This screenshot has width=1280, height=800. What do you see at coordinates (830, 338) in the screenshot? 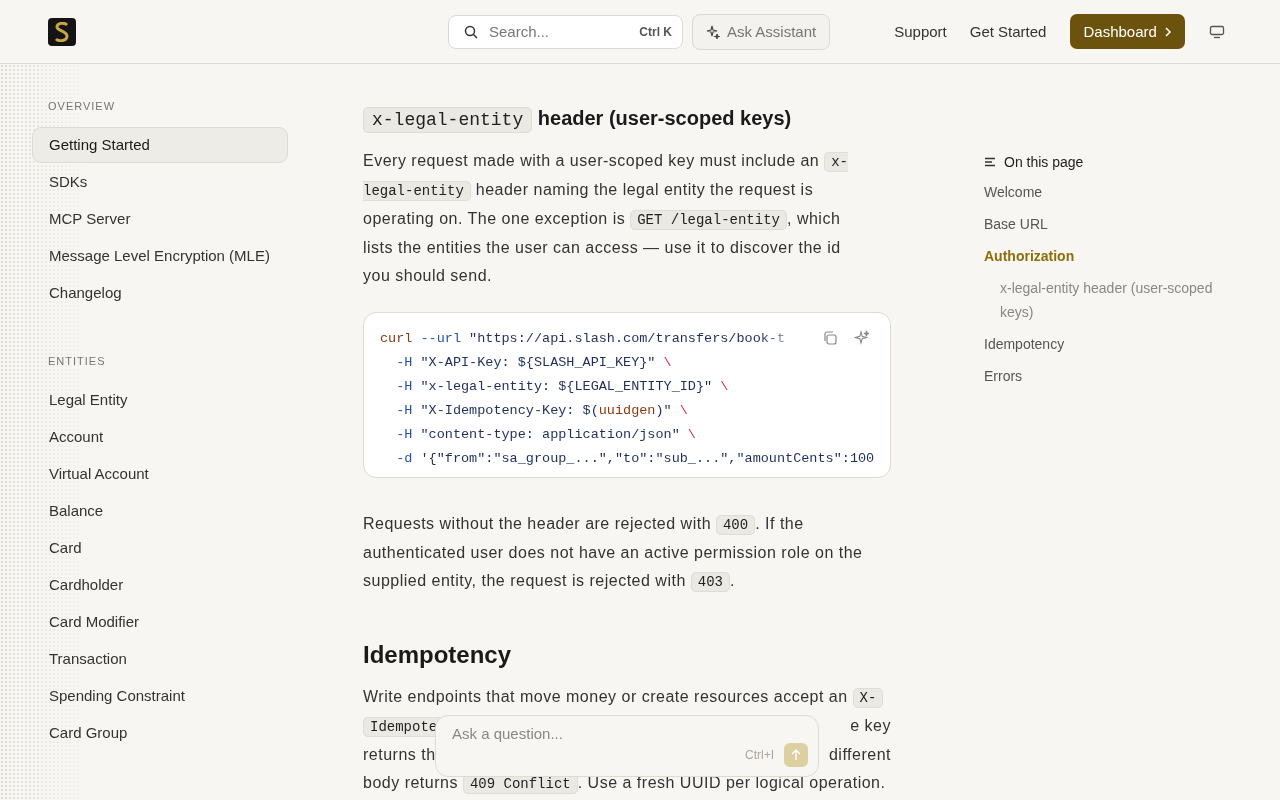
I see `copy-icon` at bounding box center [830, 338].